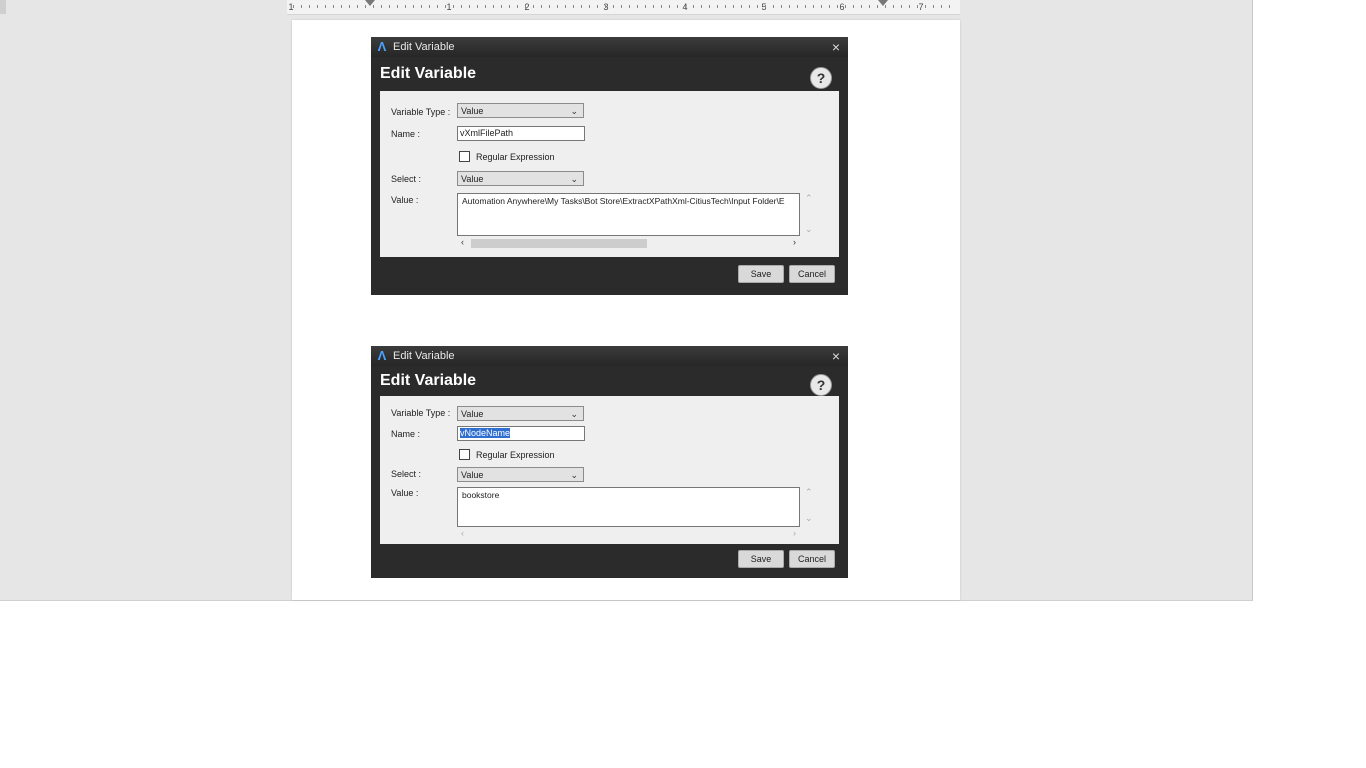 The width and height of the screenshot is (1366, 768). What do you see at coordinates (406, 474) in the screenshot?
I see `select-label: Select :` at bounding box center [406, 474].